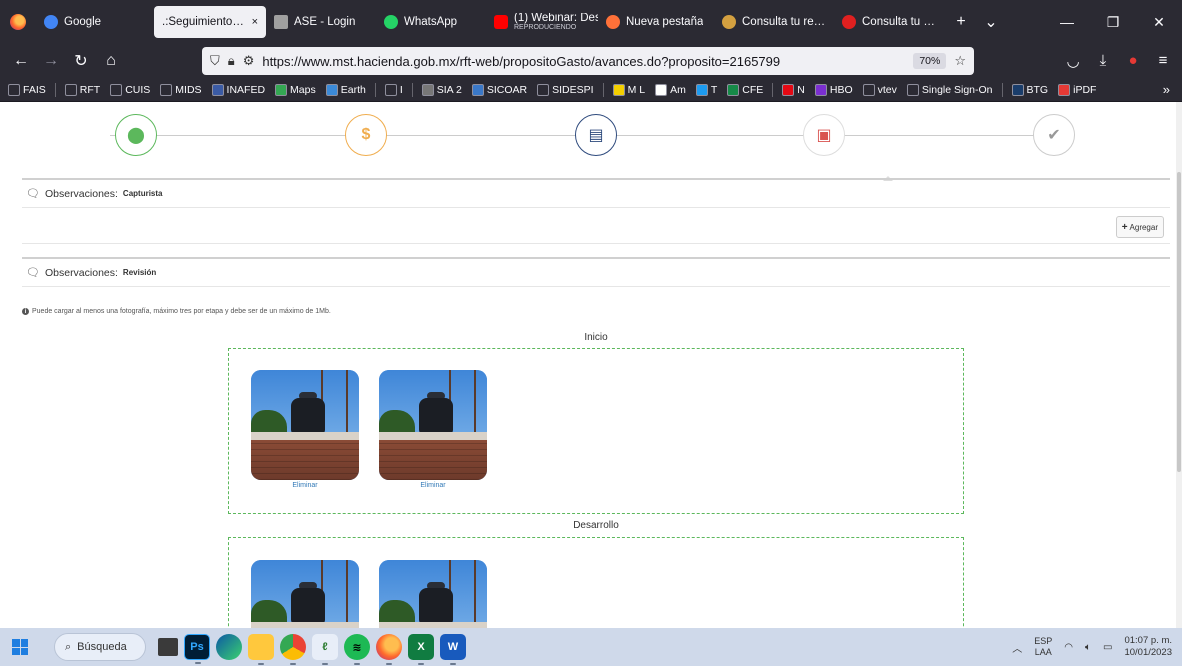  I want to click on lock-icon: 🔒︎, so click(231, 61).